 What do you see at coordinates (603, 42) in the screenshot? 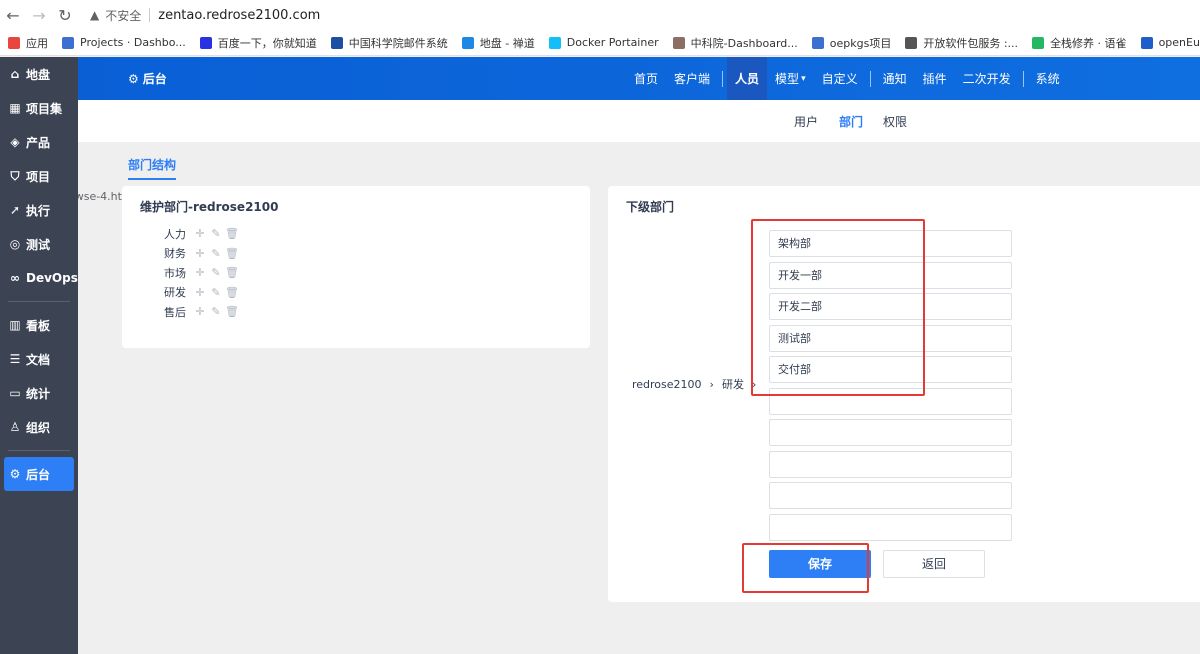
I see `bookmark-item: Docker Portainer` at bounding box center [603, 42].